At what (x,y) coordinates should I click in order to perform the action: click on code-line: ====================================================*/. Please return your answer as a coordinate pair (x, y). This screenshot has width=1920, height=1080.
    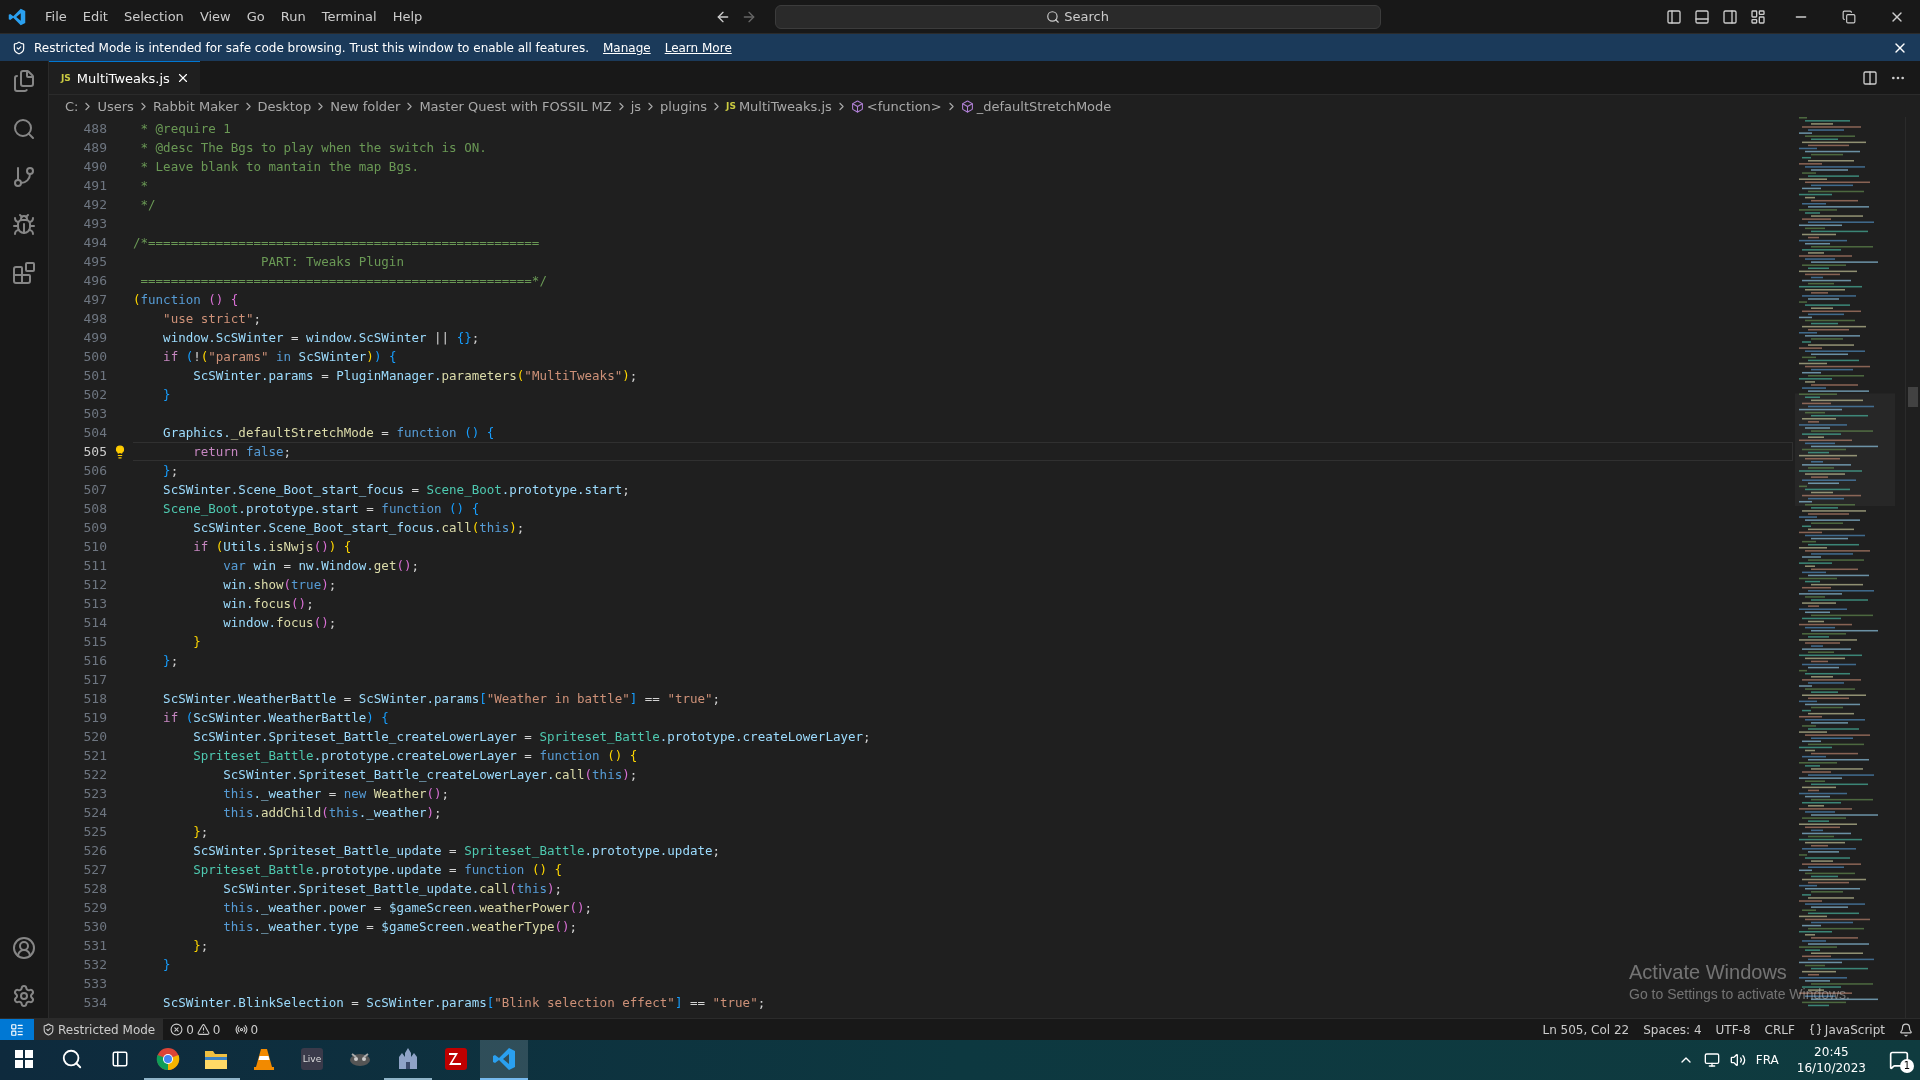
    Looking at the image, I should click on (343, 281).